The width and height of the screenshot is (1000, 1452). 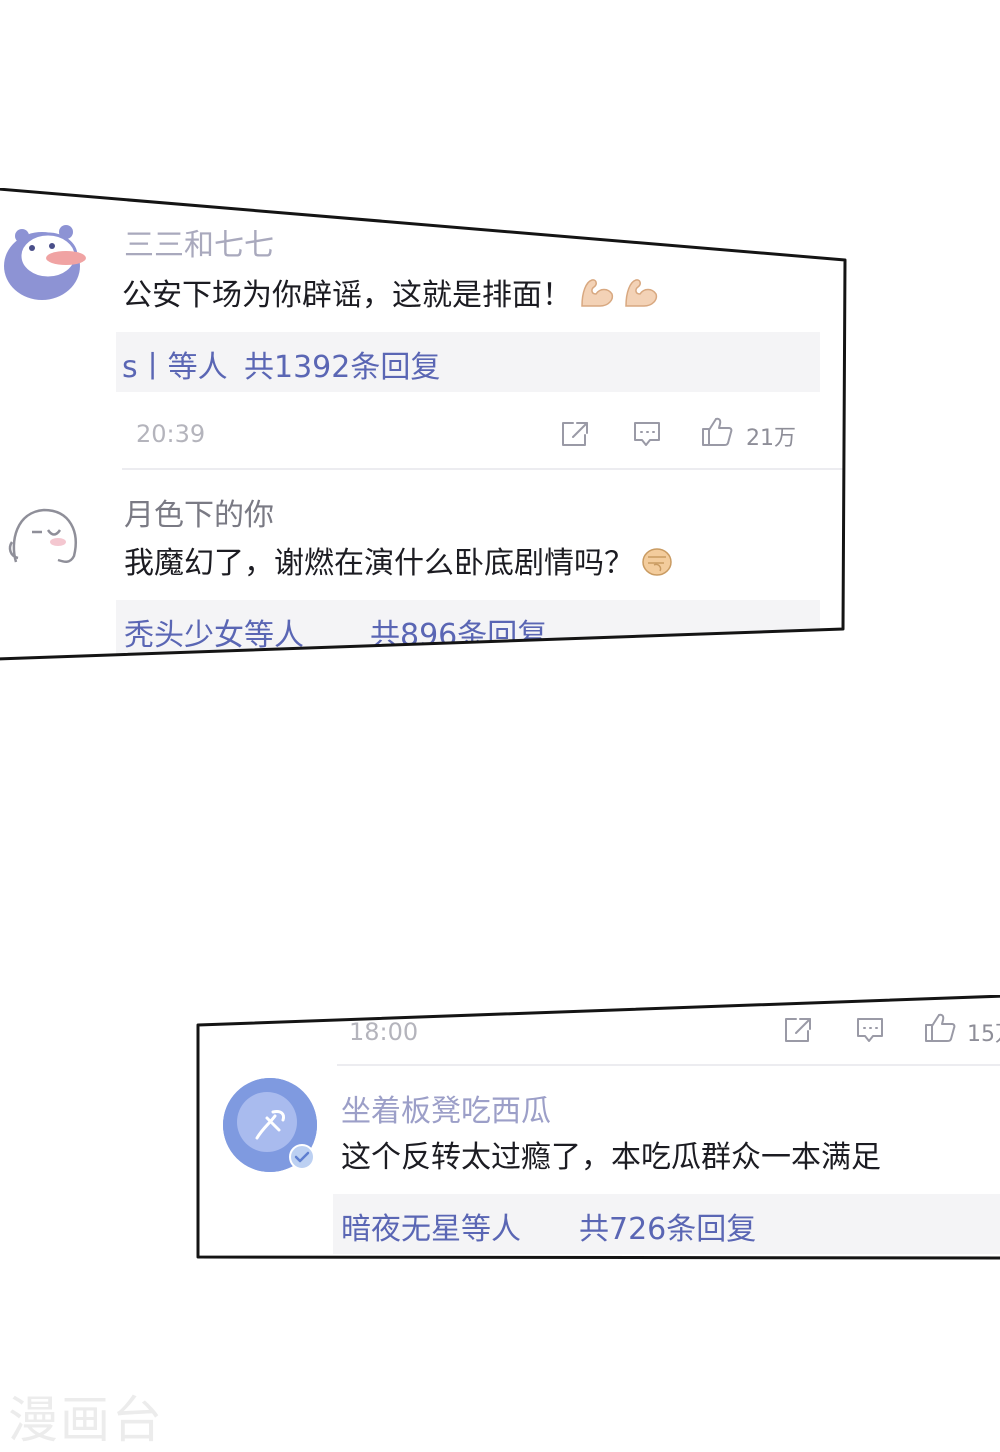 I want to click on reply-total: 共726条回复, so click(x=667, y=1226).